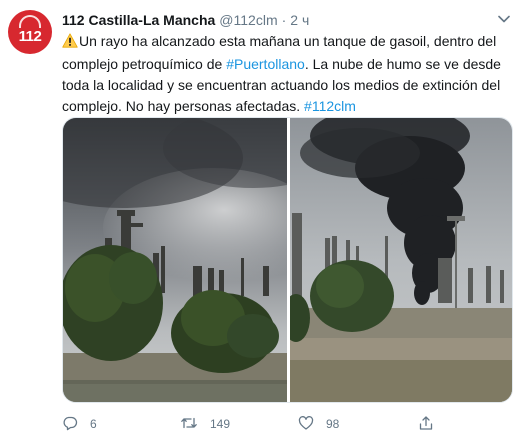 The image size is (525, 444). What do you see at coordinates (333, 424) in the screenshot?
I see `like-count: 98` at bounding box center [333, 424].